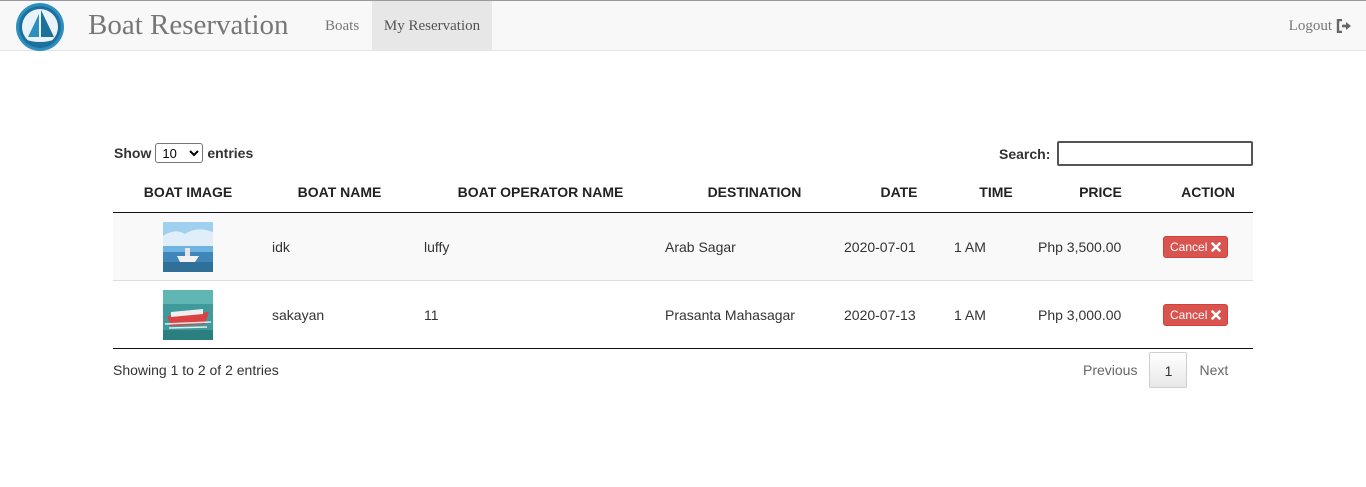 Image resolution: width=1366 pixels, height=487 pixels. I want to click on col-boat-image: BOAT IMAGE, so click(188, 192).